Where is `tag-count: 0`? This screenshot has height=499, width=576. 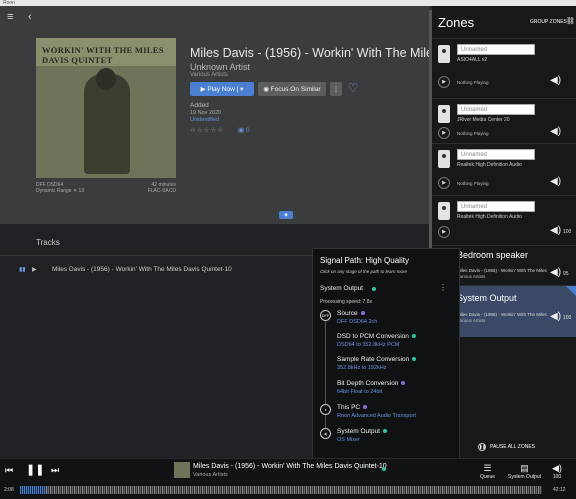 tag-count: 0 is located at coordinates (247, 130).